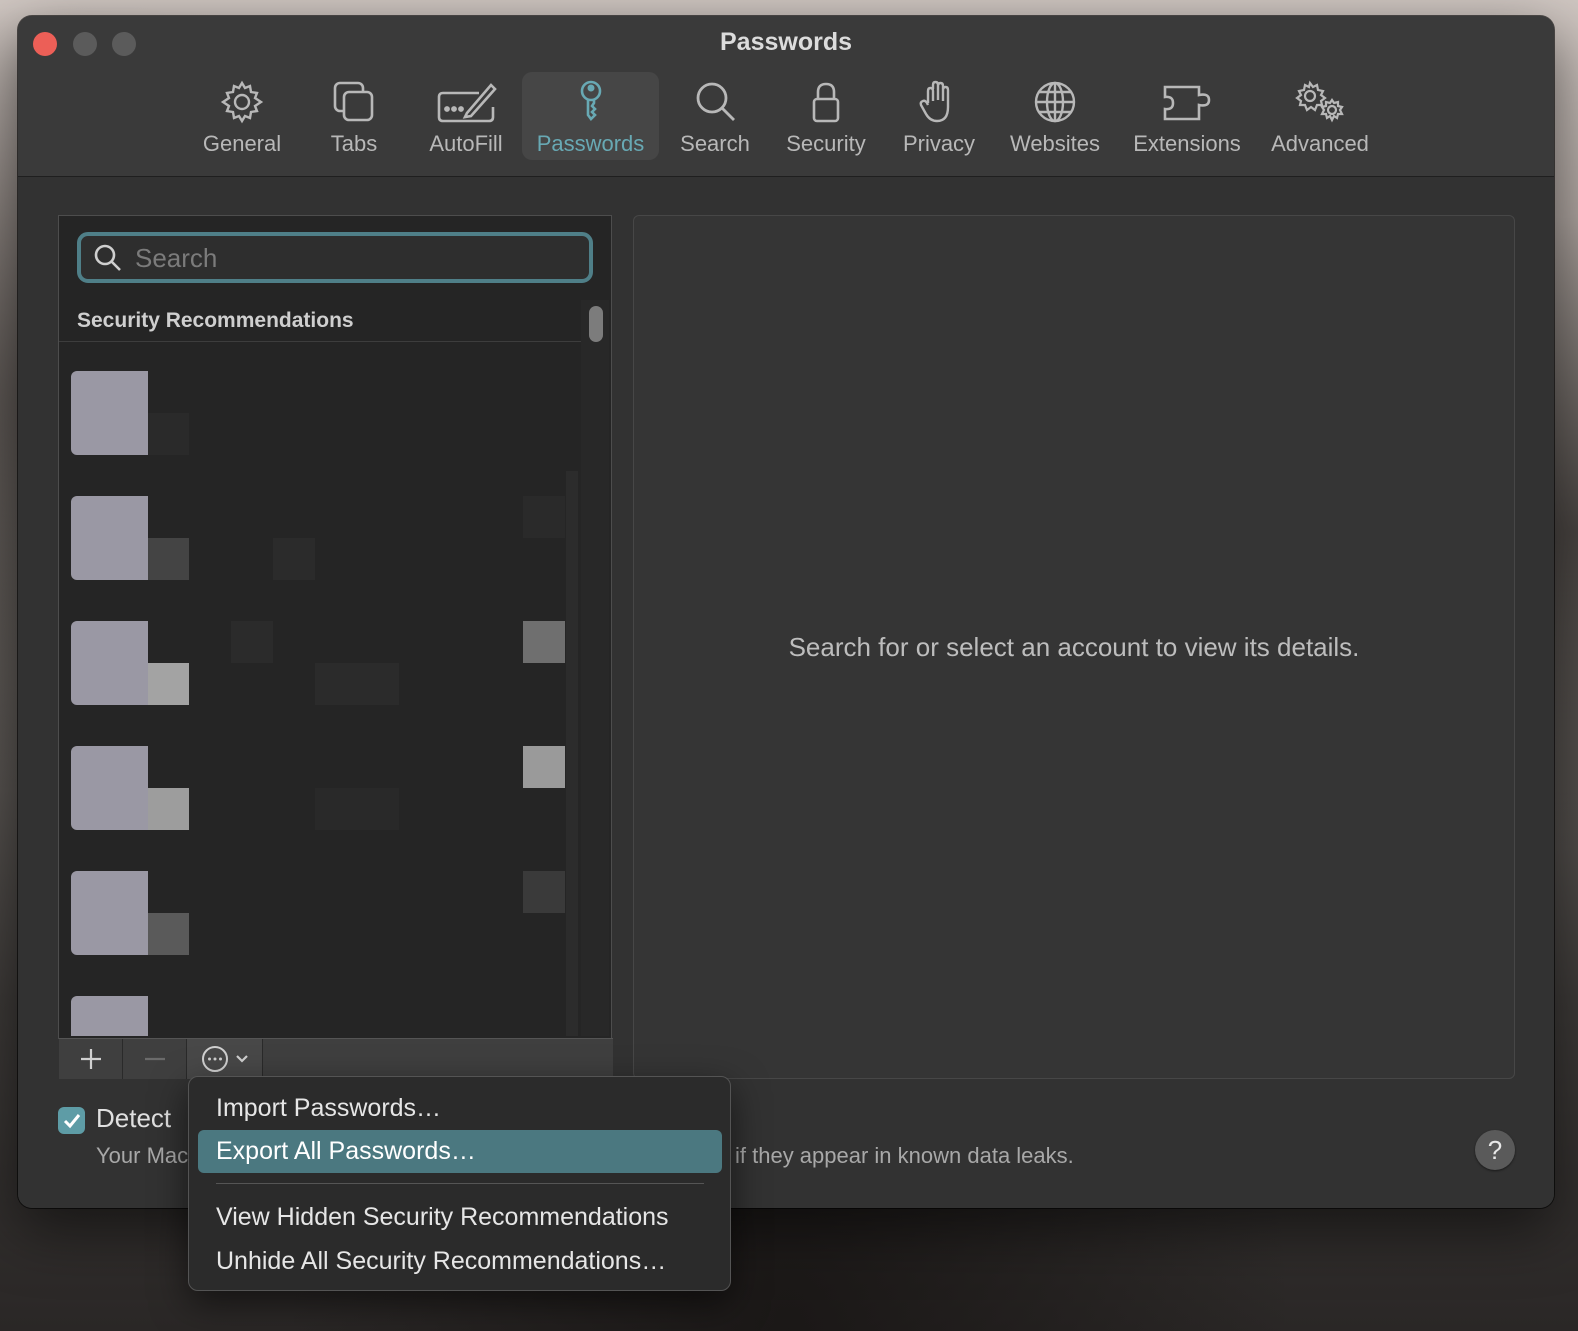 The image size is (1578, 1331). I want to click on gear-icon, so click(242, 102).